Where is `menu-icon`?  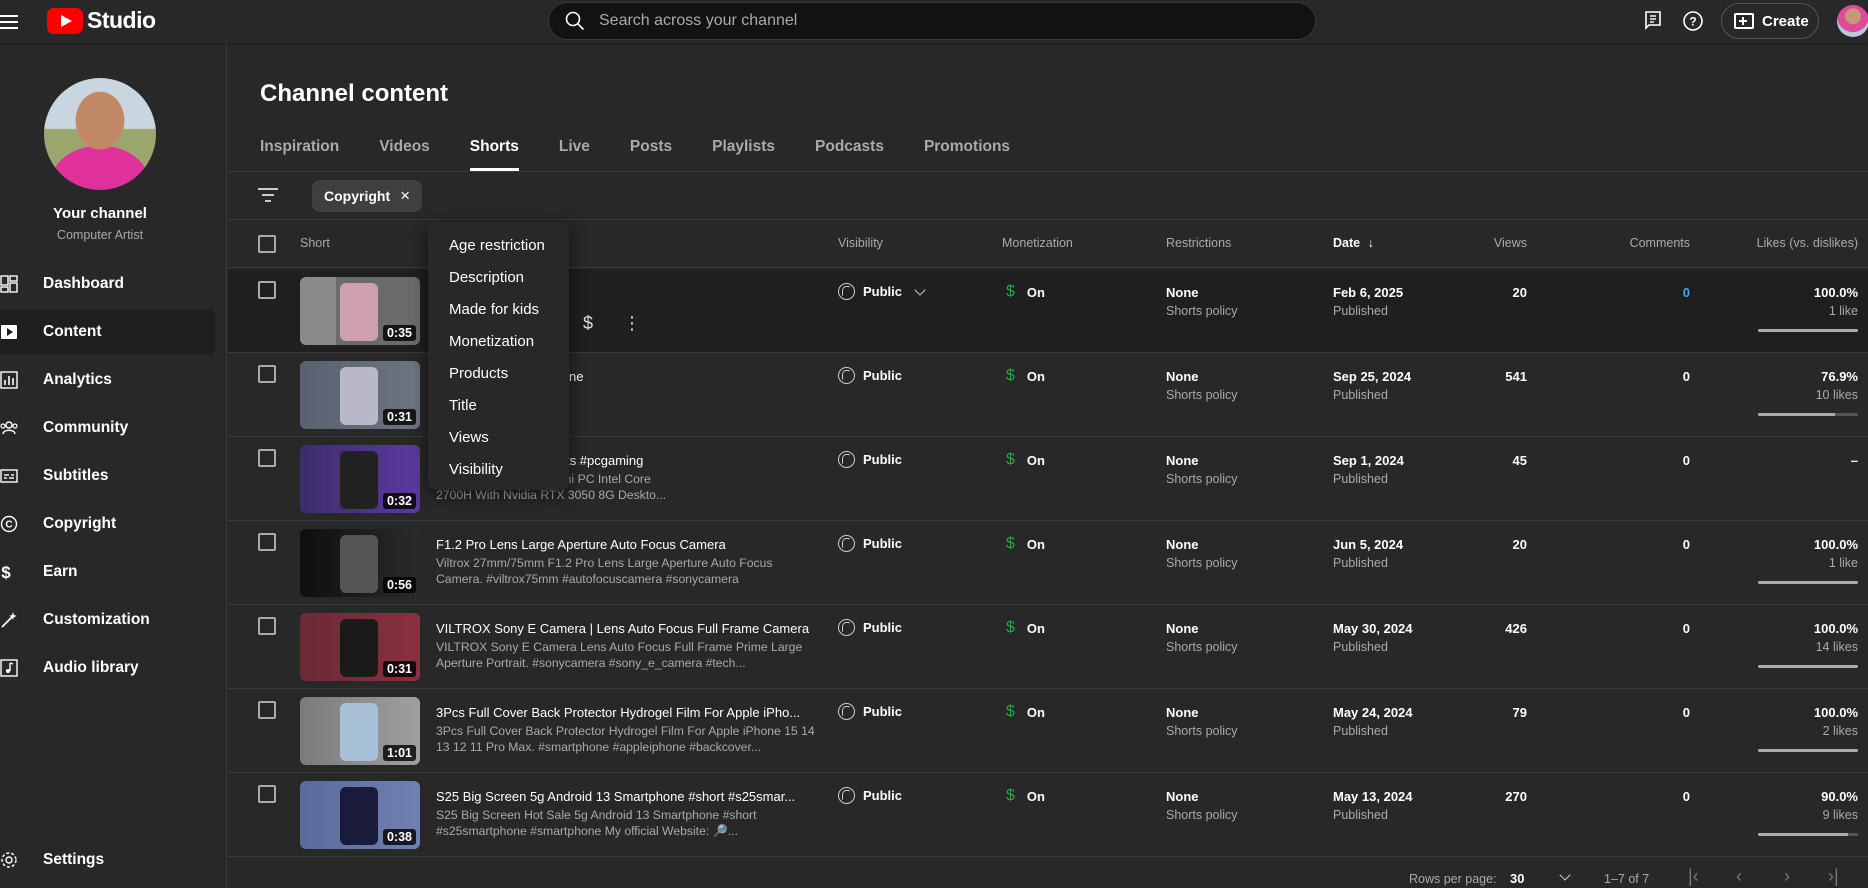 menu-icon is located at coordinates (10, 21).